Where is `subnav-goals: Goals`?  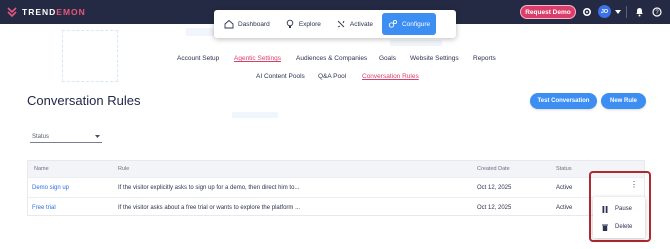
subnav-goals: Goals is located at coordinates (387, 58).